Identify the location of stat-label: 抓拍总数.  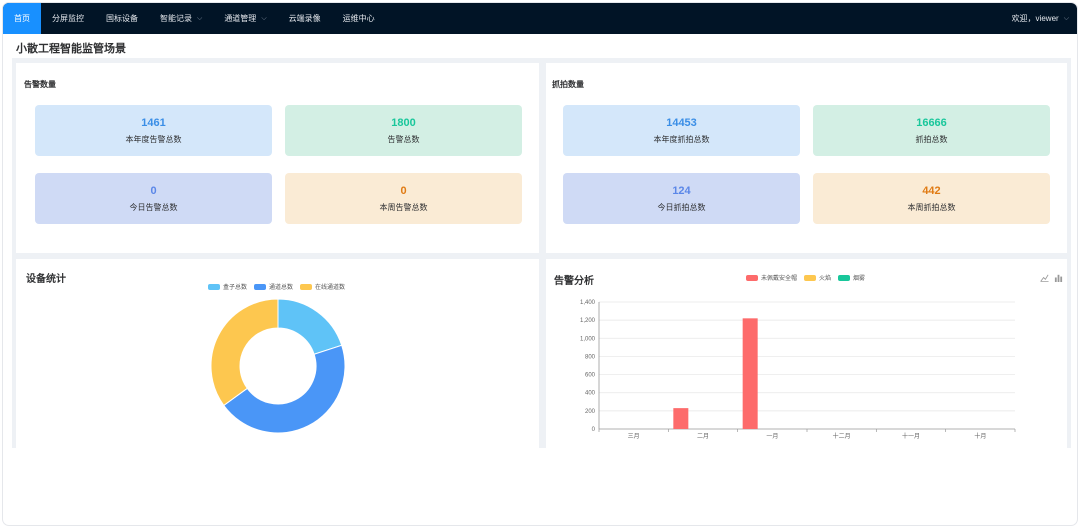
(931, 139).